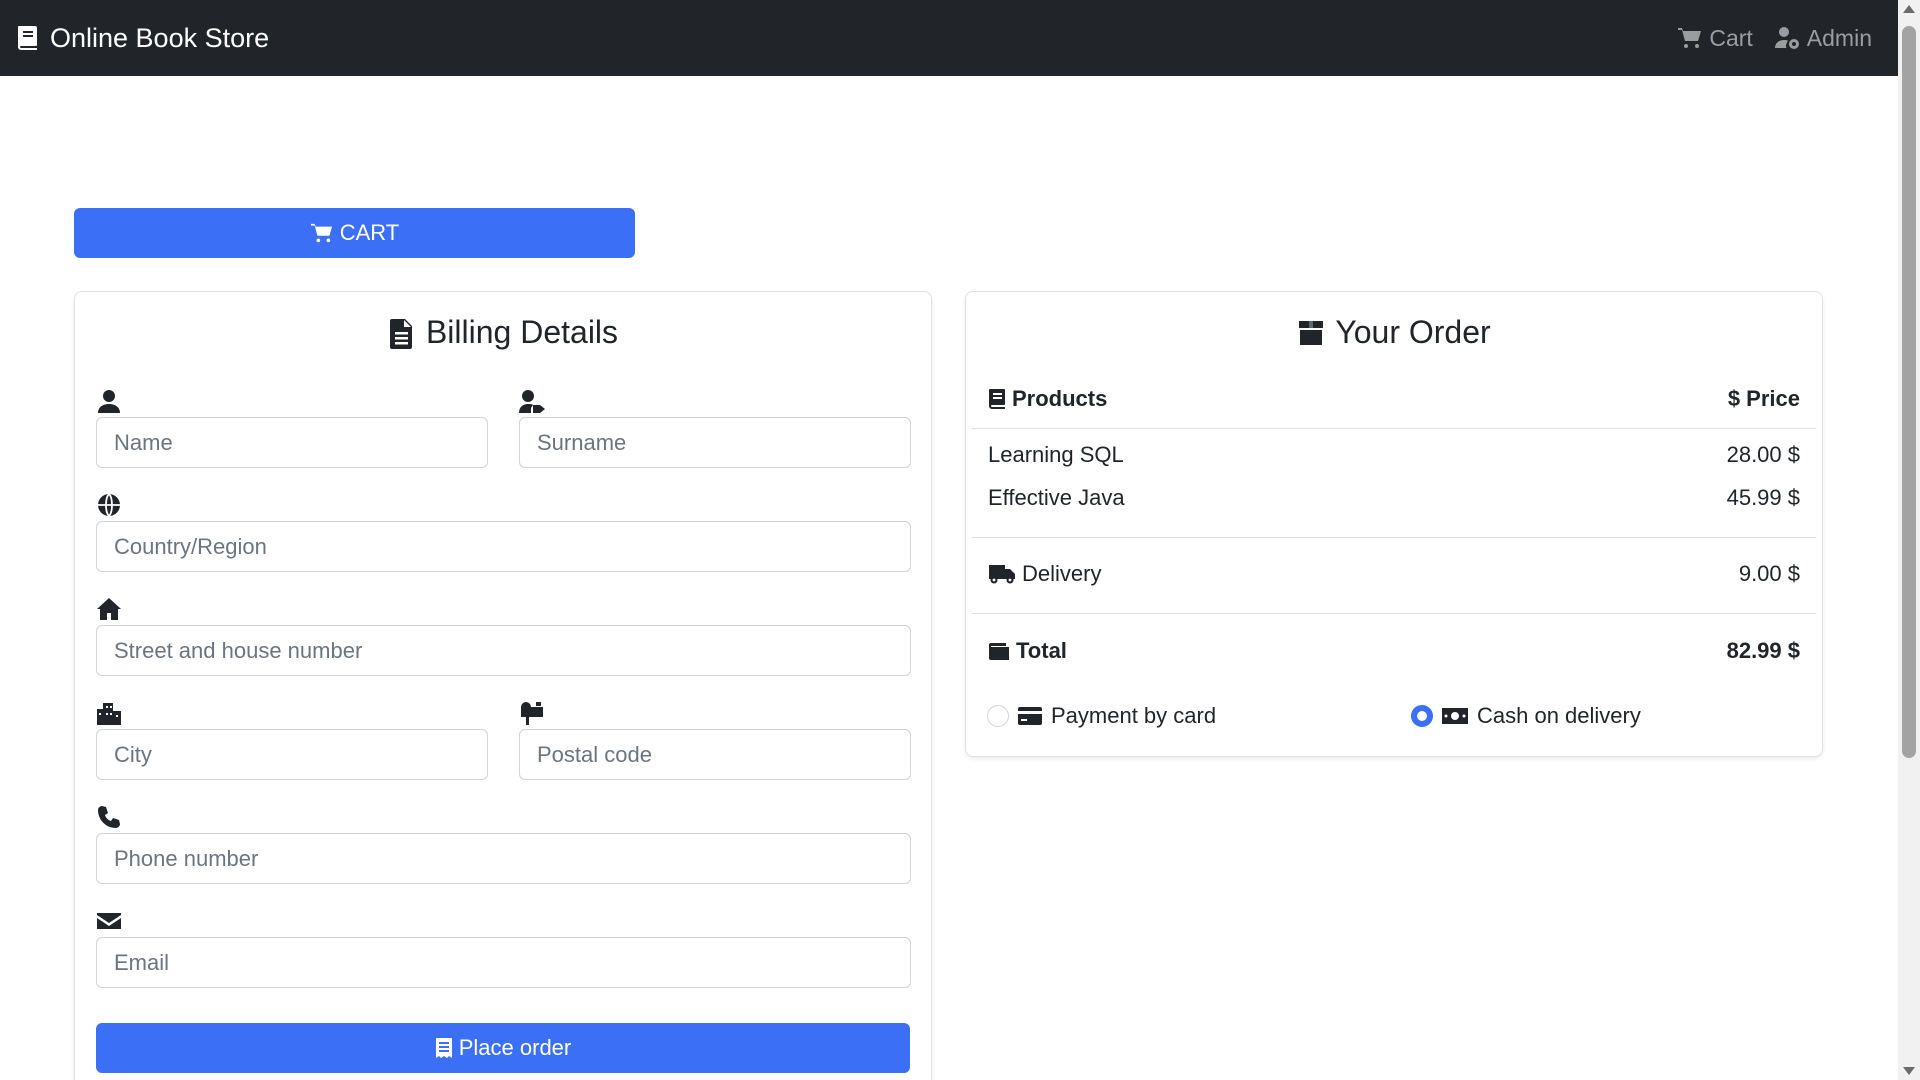  Describe the element at coordinates (532, 713) in the screenshot. I see `mailbox-icon` at that location.